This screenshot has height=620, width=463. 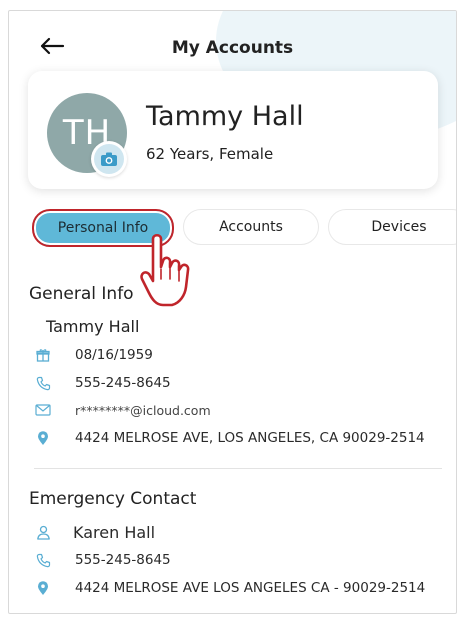 What do you see at coordinates (241, 228) in the screenshot?
I see `tab-bar: Personal Info Accounts Devices` at bounding box center [241, 228].